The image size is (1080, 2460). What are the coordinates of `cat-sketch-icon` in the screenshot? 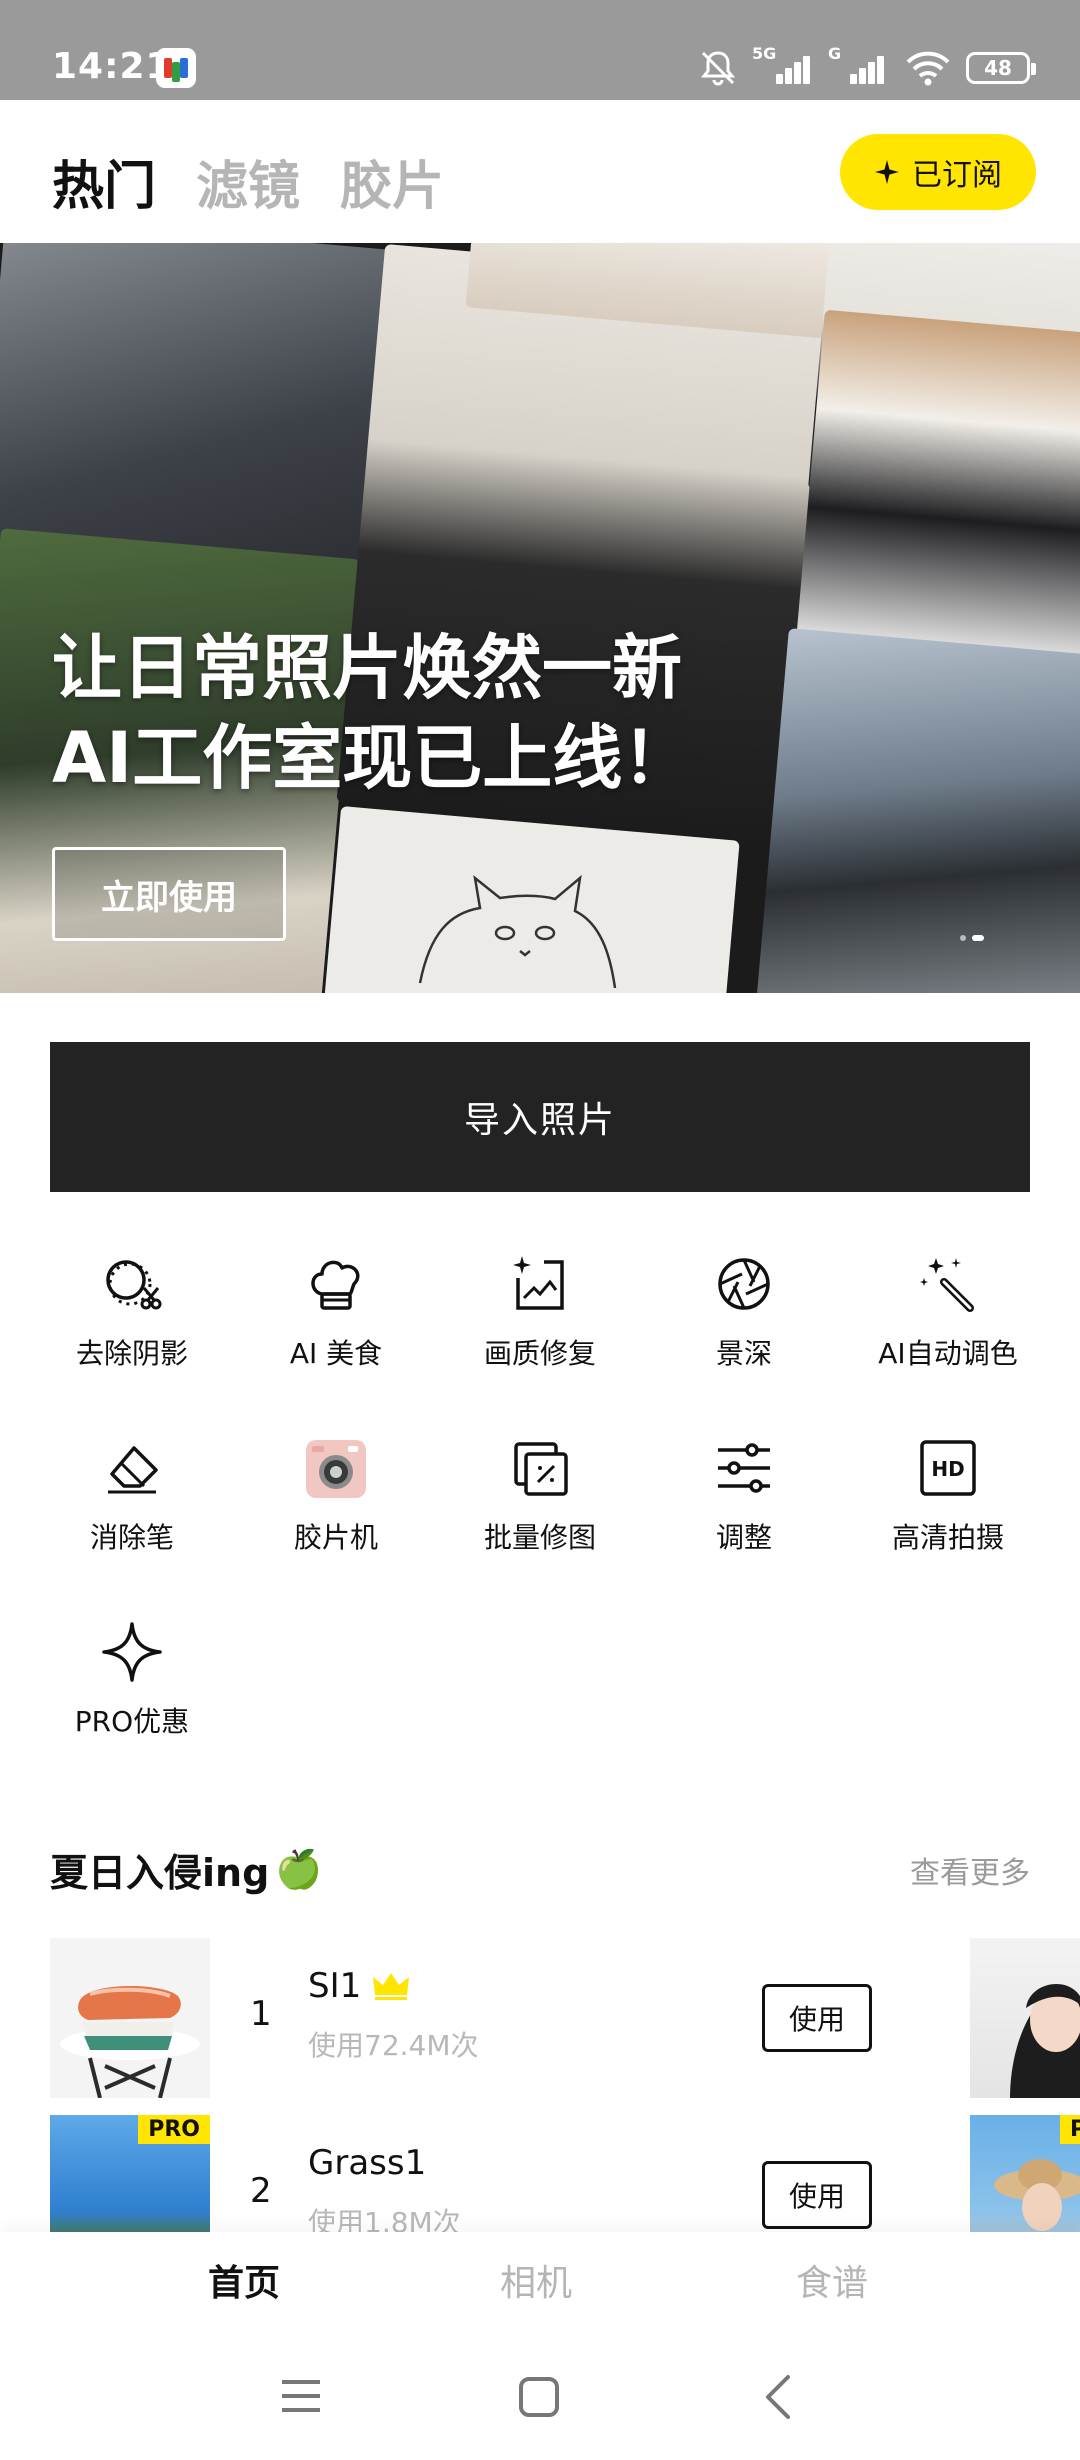 It's located at (517, 931).